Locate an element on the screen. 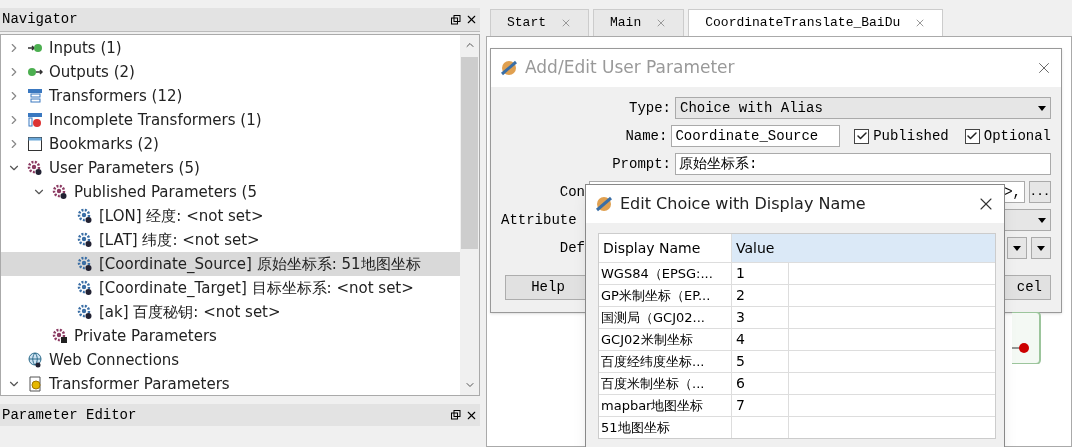 This screenshot has width=1072, height=447. tree-item: Private Parameters is located at coordinates (230, 336).